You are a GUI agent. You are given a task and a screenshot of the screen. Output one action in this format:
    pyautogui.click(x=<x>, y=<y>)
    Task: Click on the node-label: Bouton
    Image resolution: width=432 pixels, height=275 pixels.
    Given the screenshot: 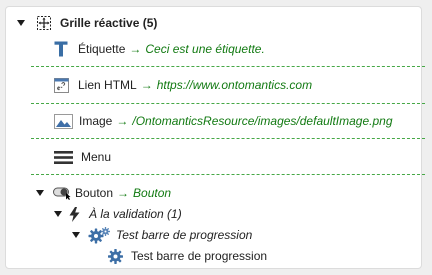 What is the action you would take?
    pyautogui.click(x=94, y=193)
    